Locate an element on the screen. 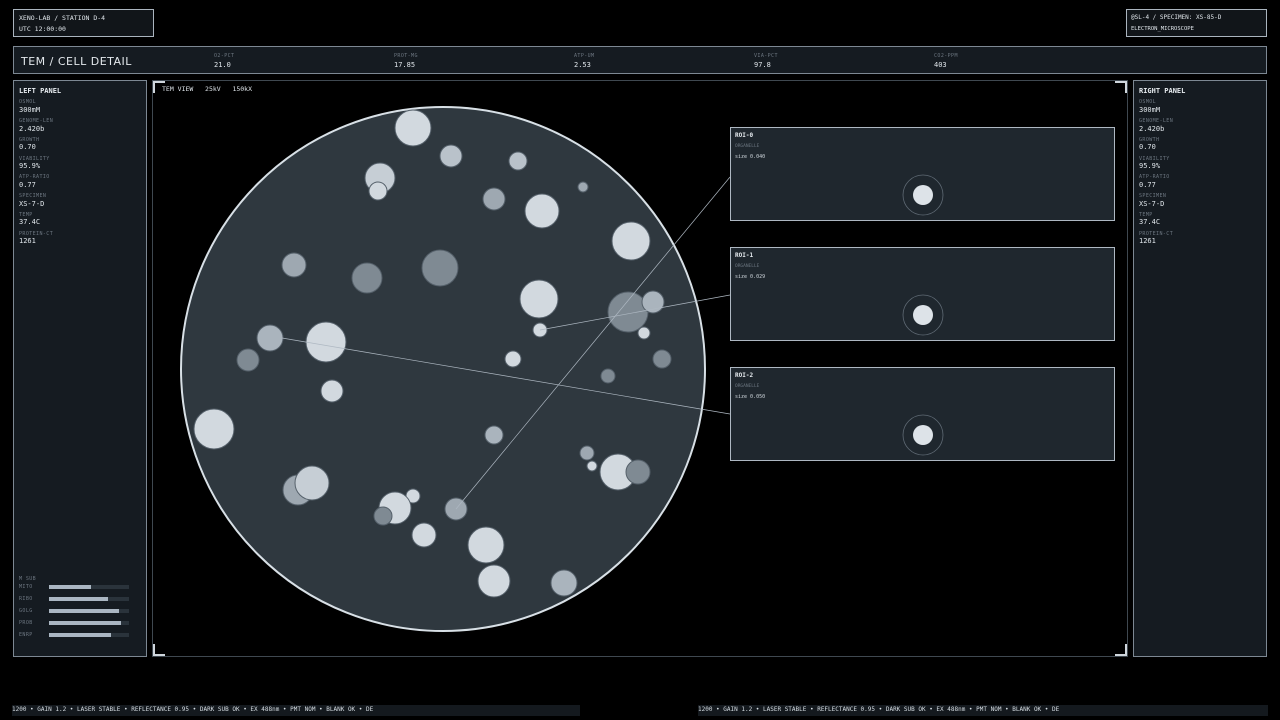 This screenshot has height=720, width=1280. roi-size: size 0.040 is located at coordinates (750, 157).